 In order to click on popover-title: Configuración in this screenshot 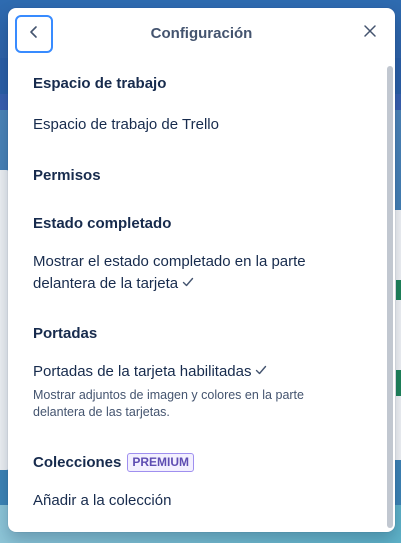, I will do `click(201, 33)`.